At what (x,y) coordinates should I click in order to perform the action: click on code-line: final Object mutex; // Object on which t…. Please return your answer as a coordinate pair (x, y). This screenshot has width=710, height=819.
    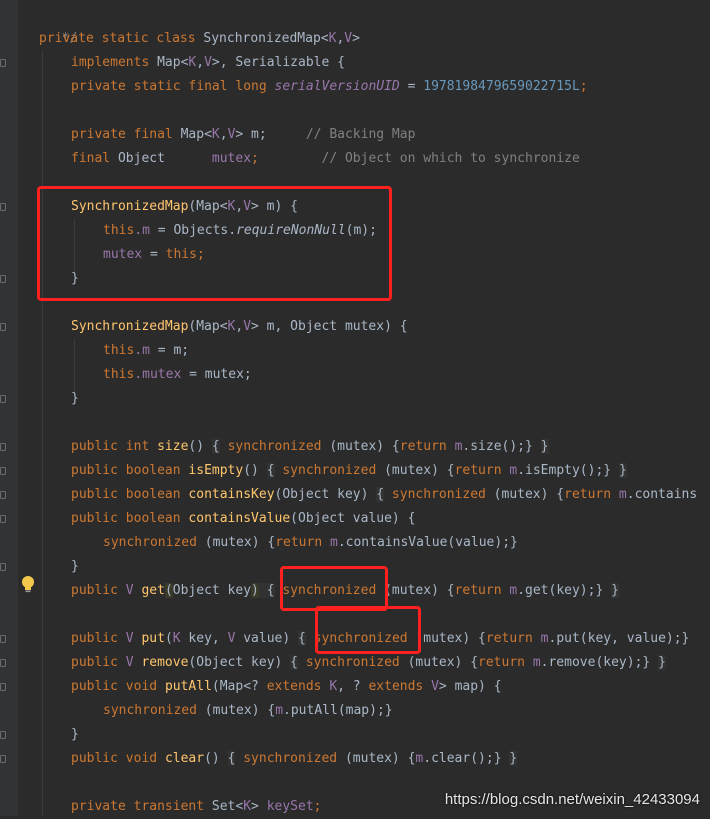
    Looking at the image, I should click on (325, 159).